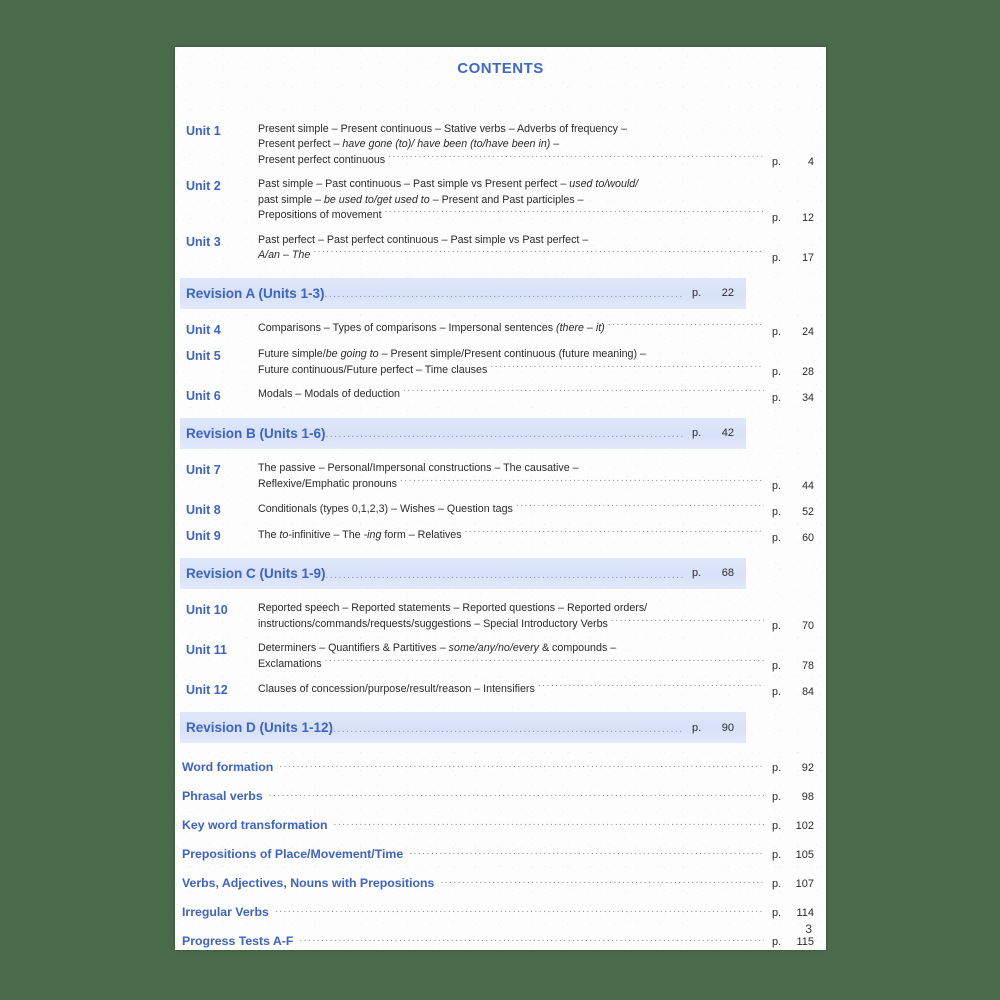  I want to click on page-title: Contents, so click(500, 65).